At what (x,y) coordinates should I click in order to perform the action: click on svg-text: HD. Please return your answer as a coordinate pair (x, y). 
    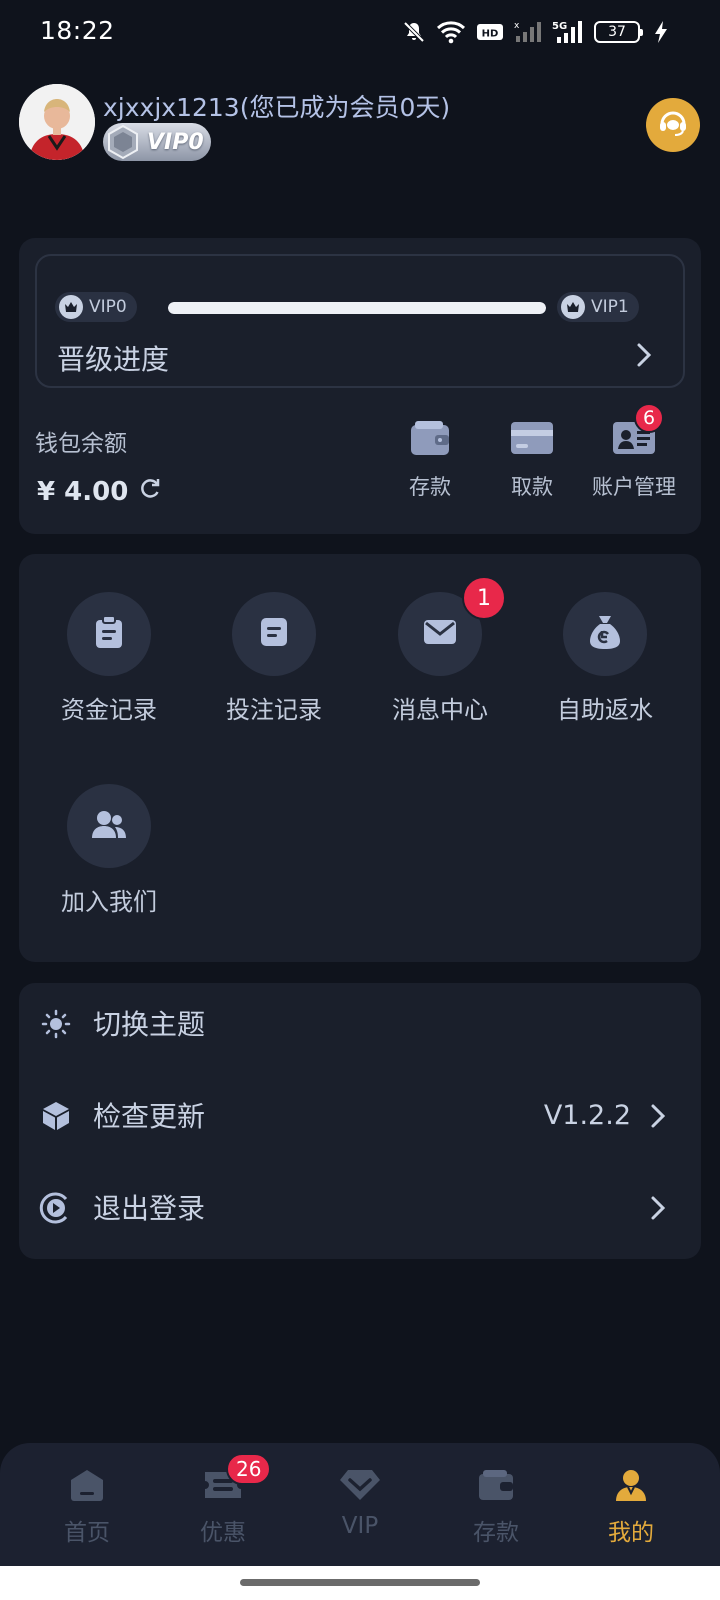
    Looking at the image, I should click on (490, 34).